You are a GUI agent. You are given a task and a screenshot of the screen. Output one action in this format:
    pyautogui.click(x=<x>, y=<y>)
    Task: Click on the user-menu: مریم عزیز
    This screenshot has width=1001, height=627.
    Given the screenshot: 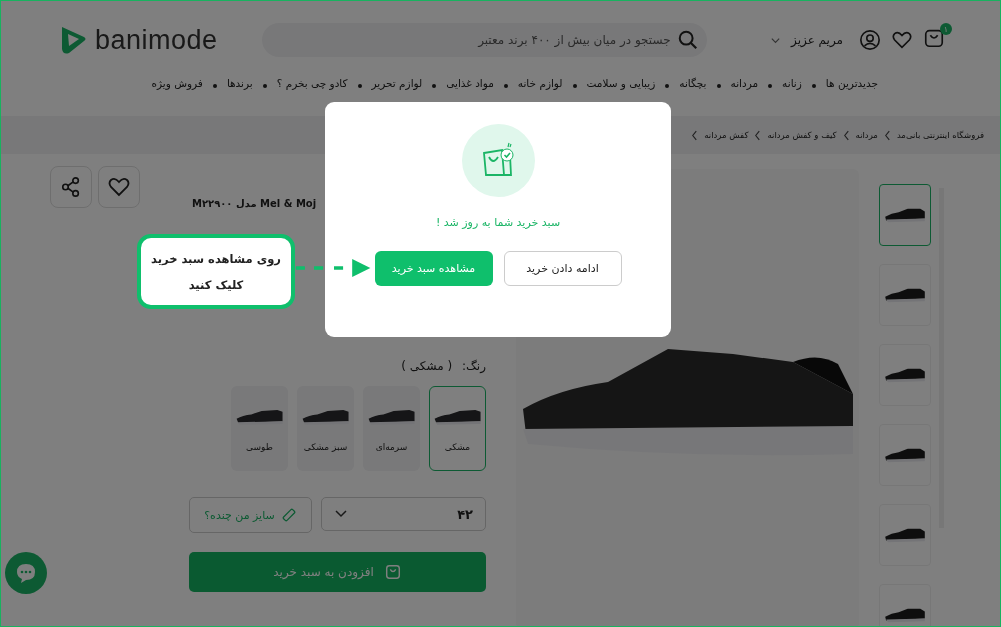 What is the action you would take?
    pyautogui.click(x=806, y=40)
    